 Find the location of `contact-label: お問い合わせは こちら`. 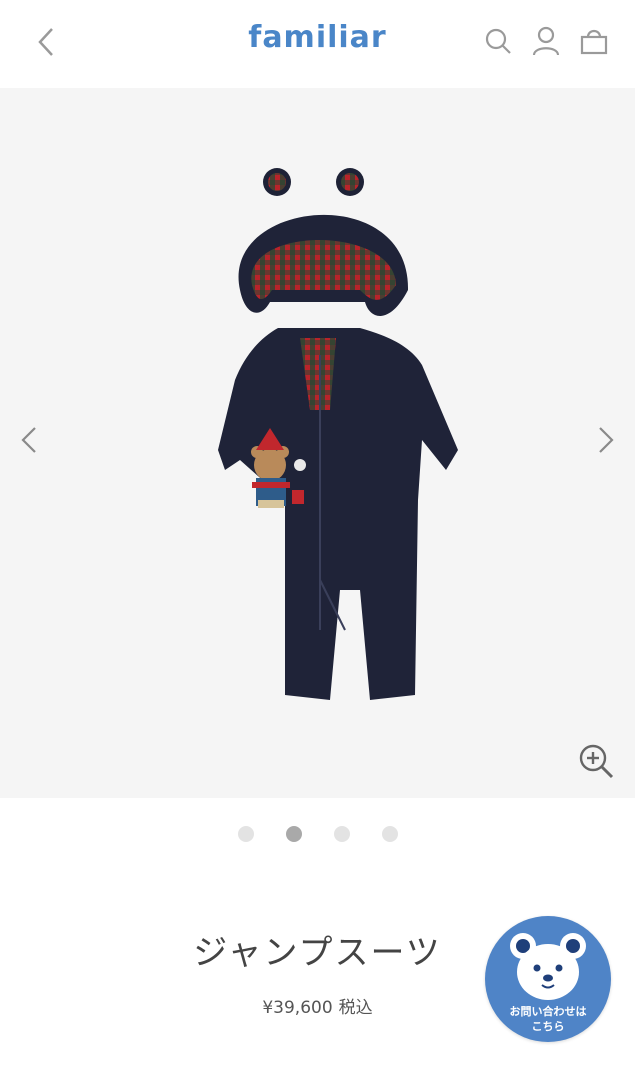

contact-label: お問い合わせは こちら is located at coordinates (548, 1019).